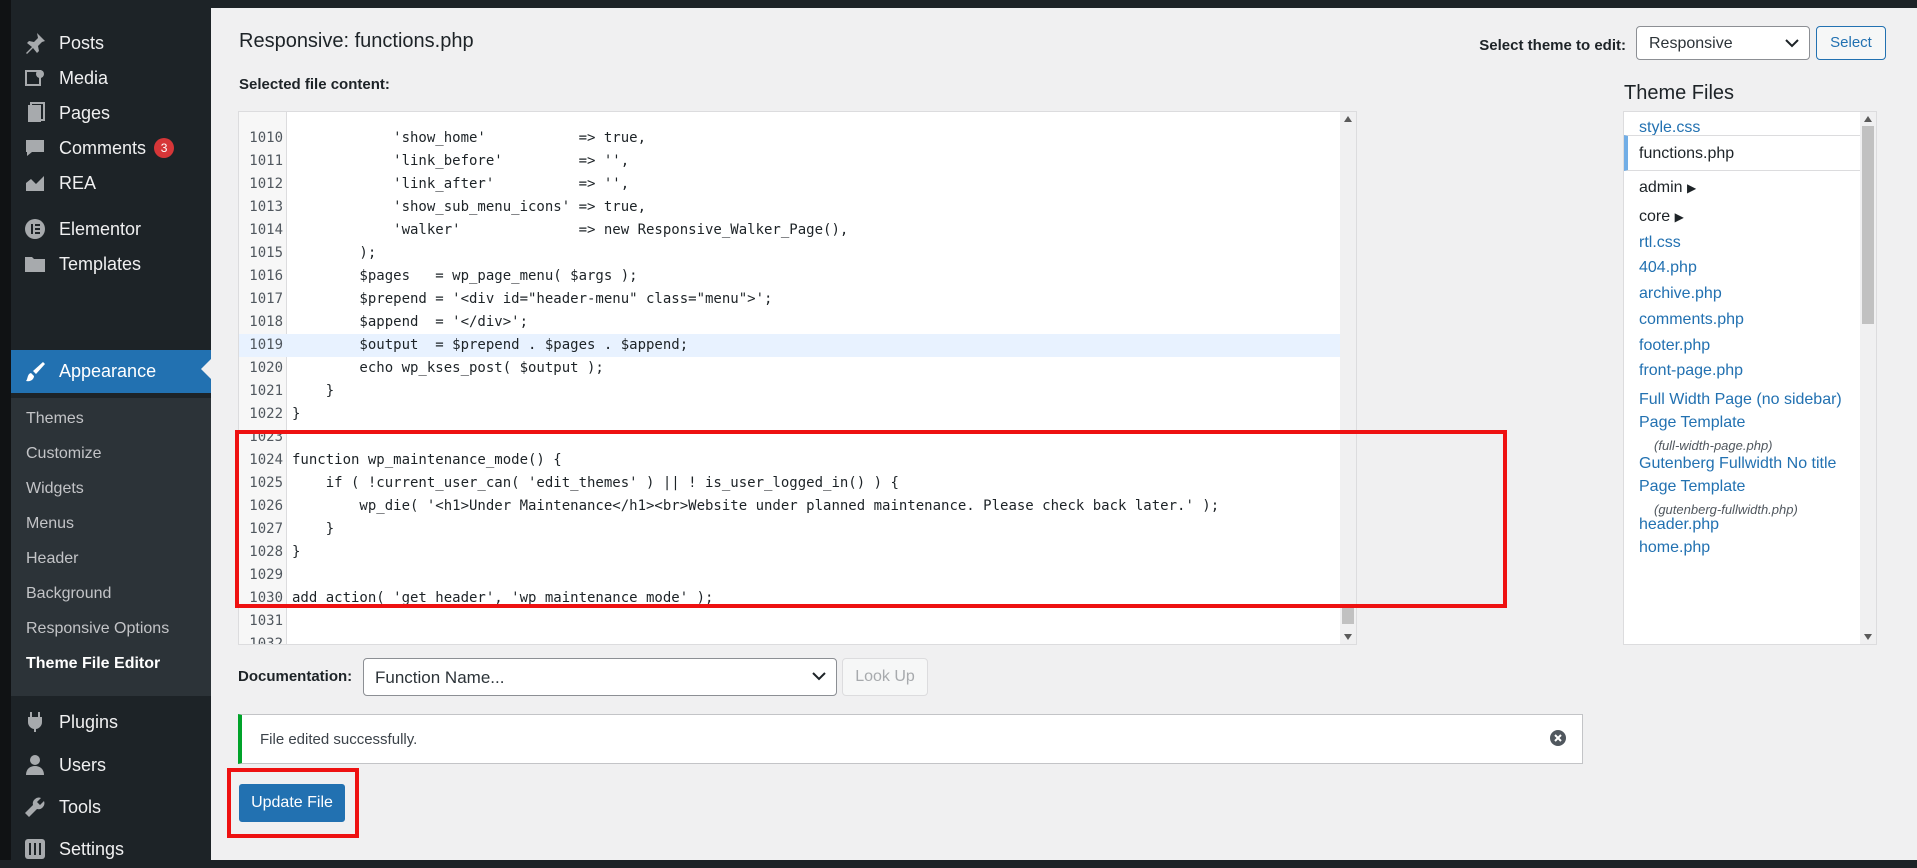  Describe the element at coordinates (356, 41) in the screenshot. I see `page-title: Responsive: functions.php` at that location.